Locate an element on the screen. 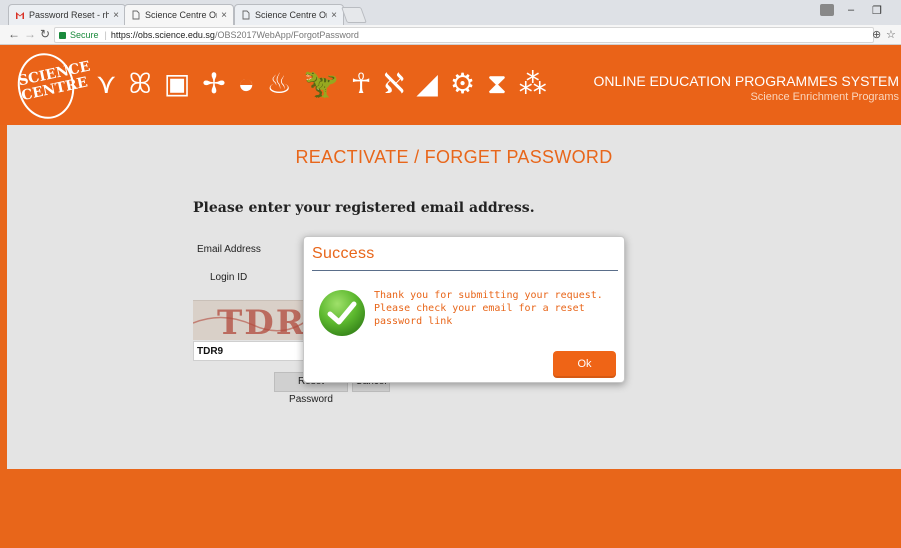  hourglass-icon: ⧗ is located at coordinates (497, 83).